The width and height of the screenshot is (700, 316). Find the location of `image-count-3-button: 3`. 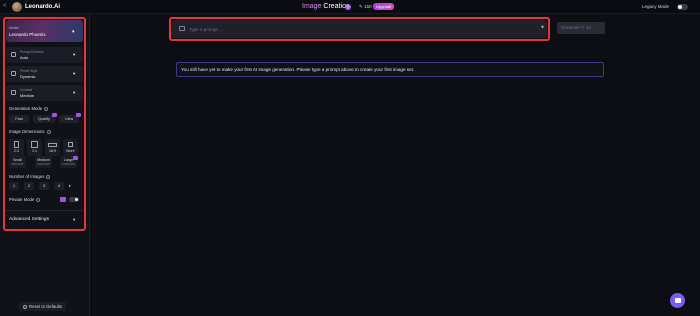

image-count-3-button: 3 is located at coordinates (44, 186).